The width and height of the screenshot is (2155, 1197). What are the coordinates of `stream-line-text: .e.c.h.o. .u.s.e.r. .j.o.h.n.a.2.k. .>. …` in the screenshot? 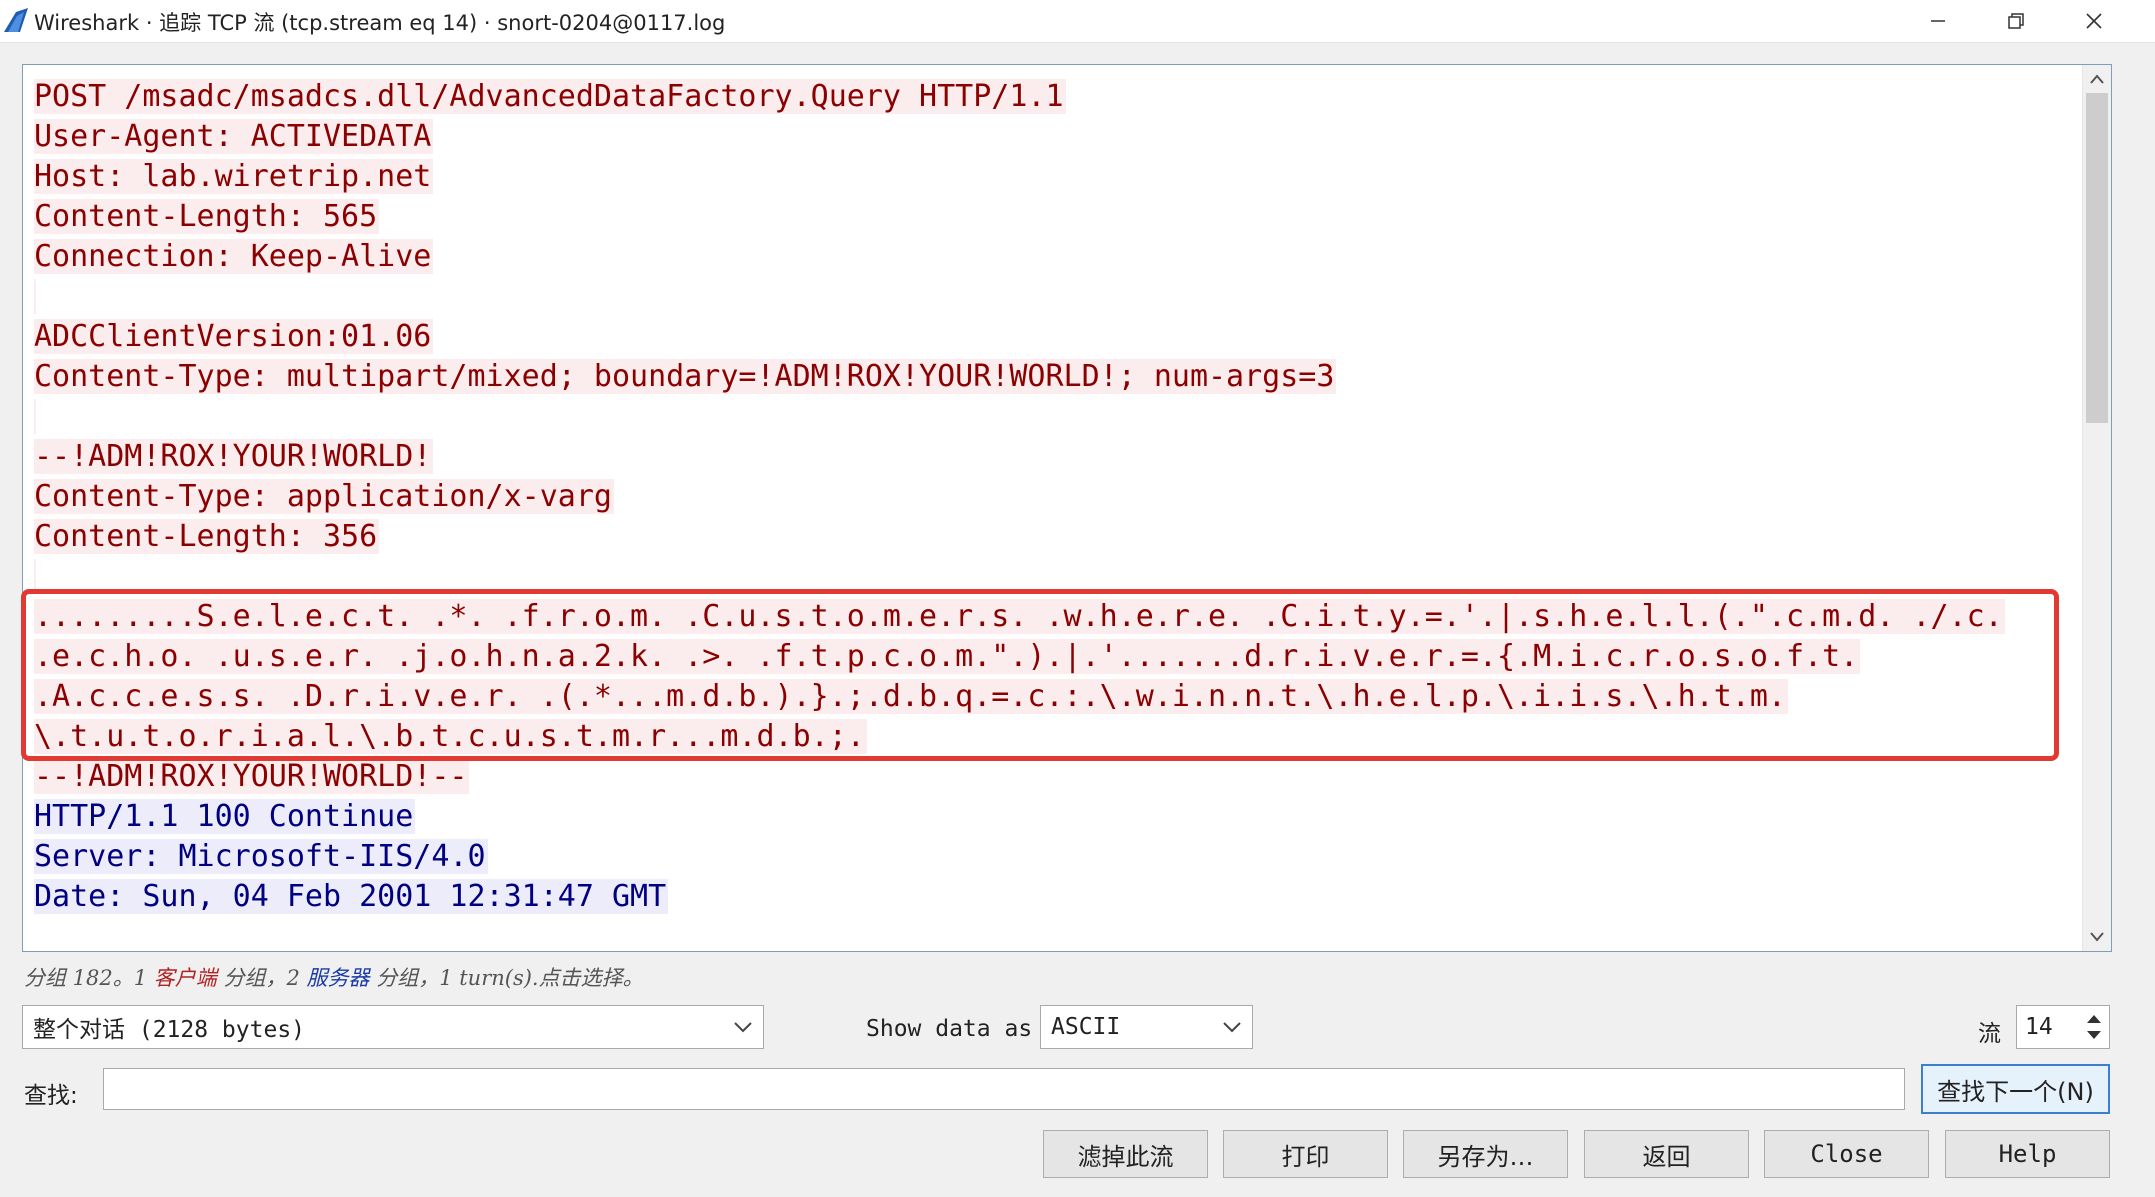 It's located at (947, 656).